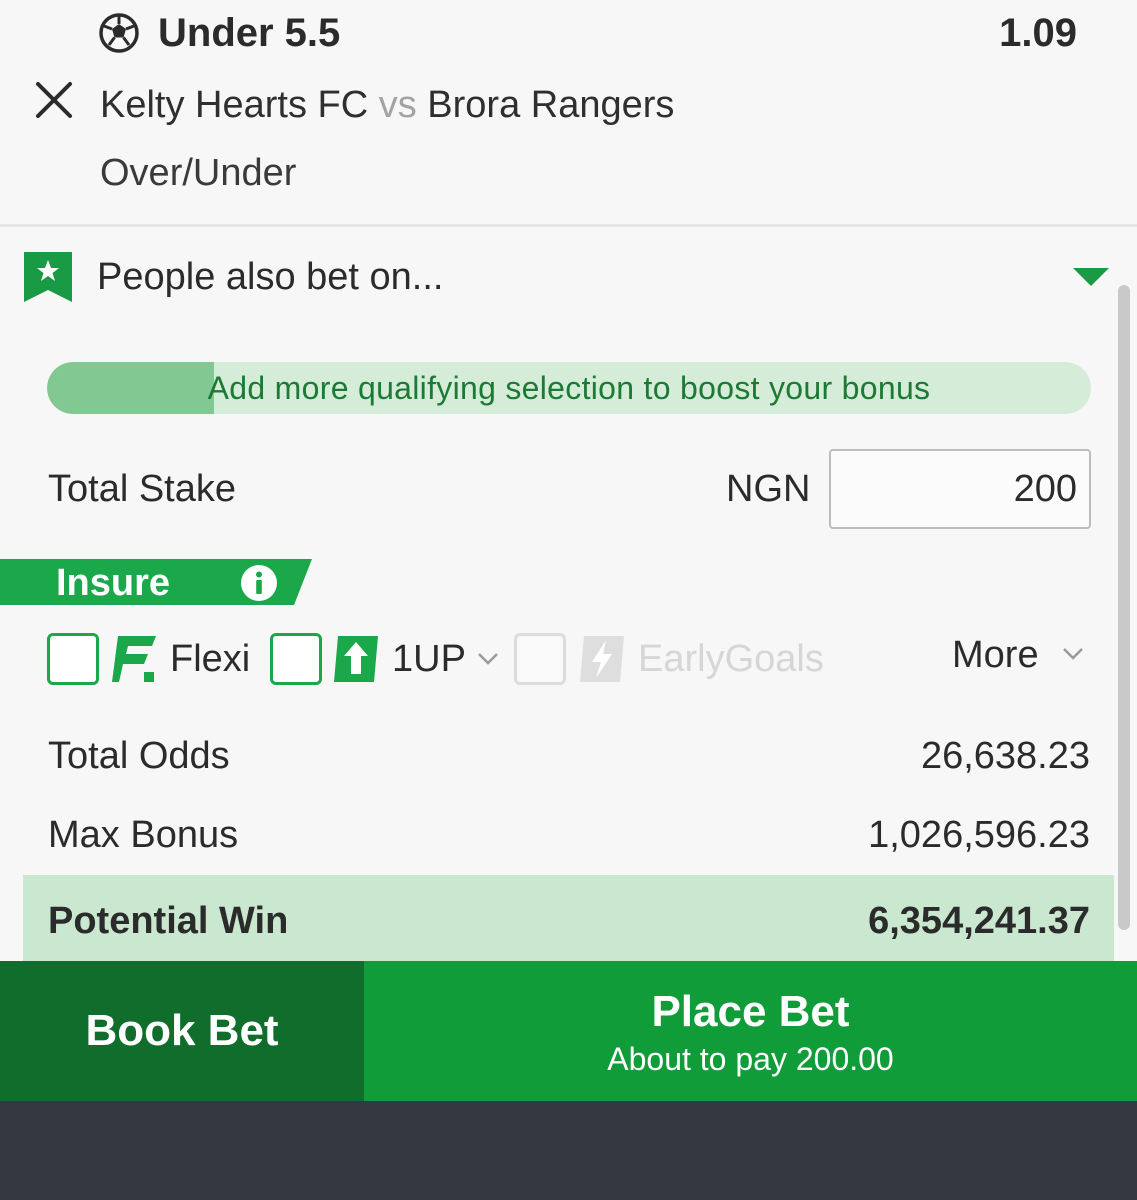  I want to click on 1up-icon, so click(356, 659).